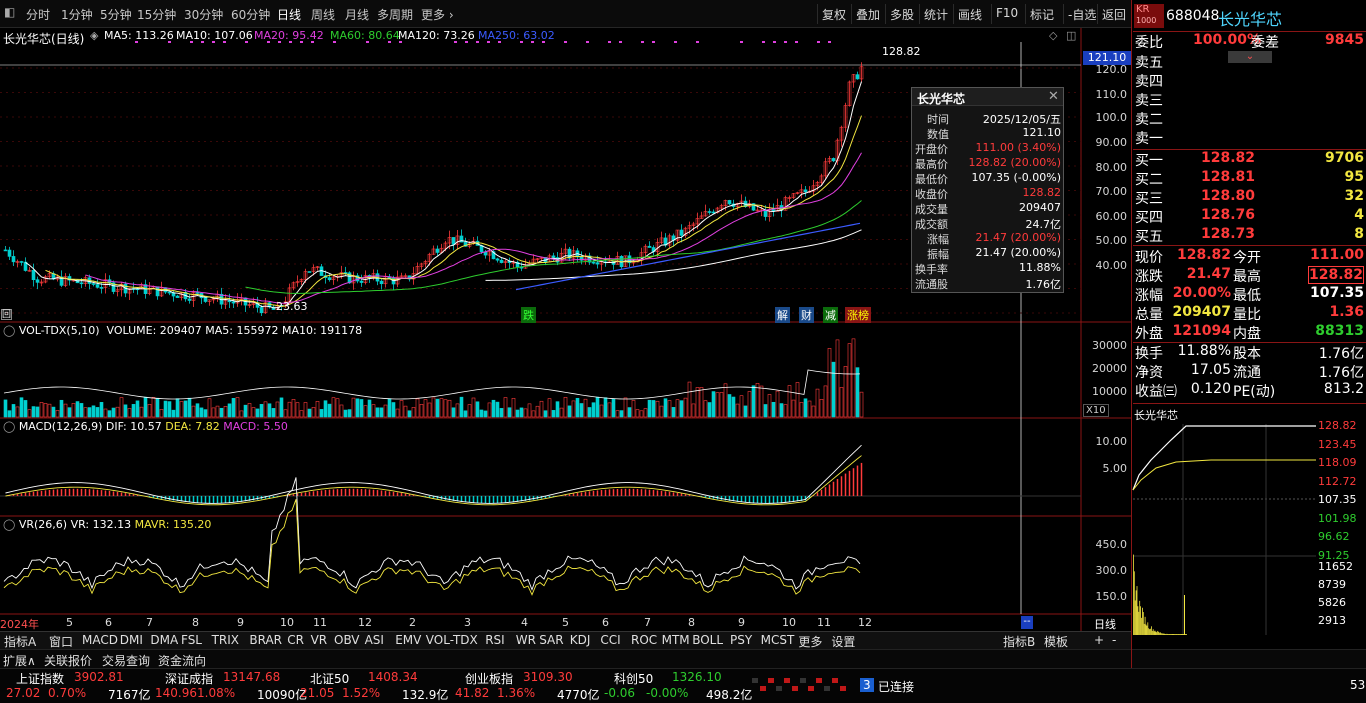 This screenshot has width=1366, height=703. What do you see at coordinates (395, 14) in the screenshot?
I see `period-tab-9: 多周期` at bounding box center [395, 14].